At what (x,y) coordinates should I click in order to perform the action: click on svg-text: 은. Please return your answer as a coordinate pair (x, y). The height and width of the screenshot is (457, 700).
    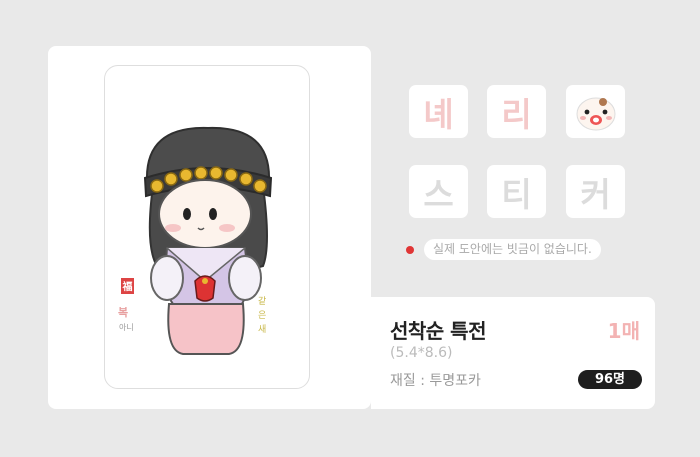
    Looking at the image, I should click on (262, 315).